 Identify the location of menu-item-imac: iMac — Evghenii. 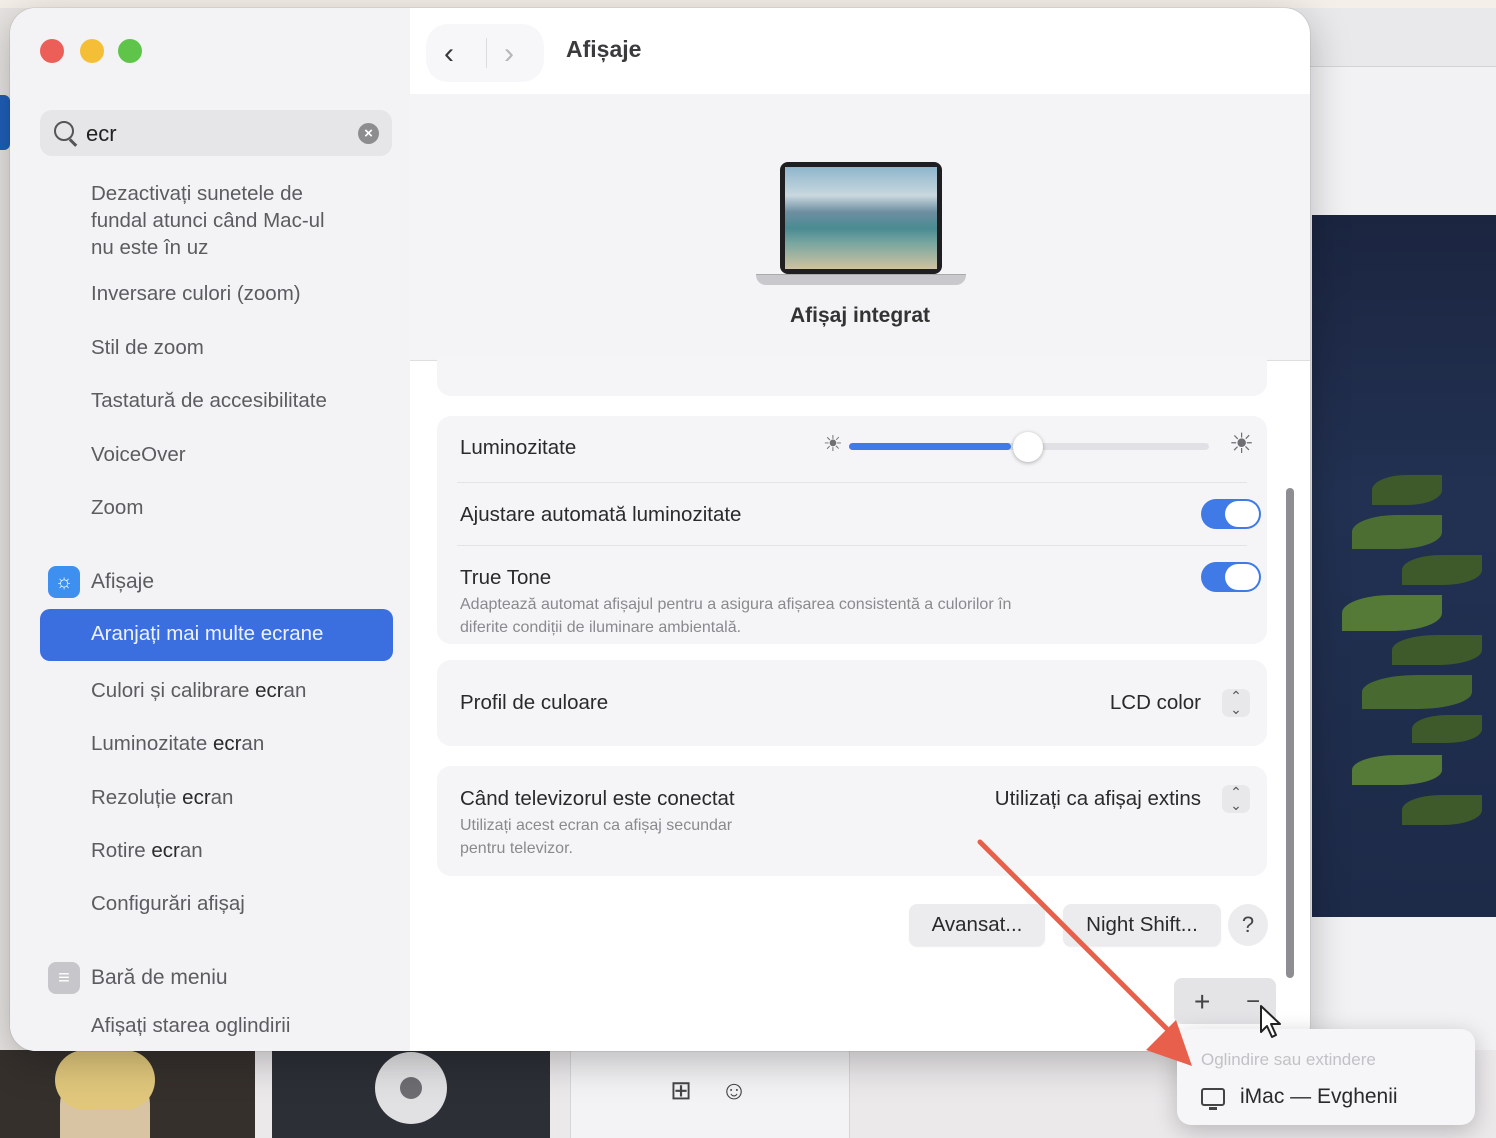
(1299, 1097).